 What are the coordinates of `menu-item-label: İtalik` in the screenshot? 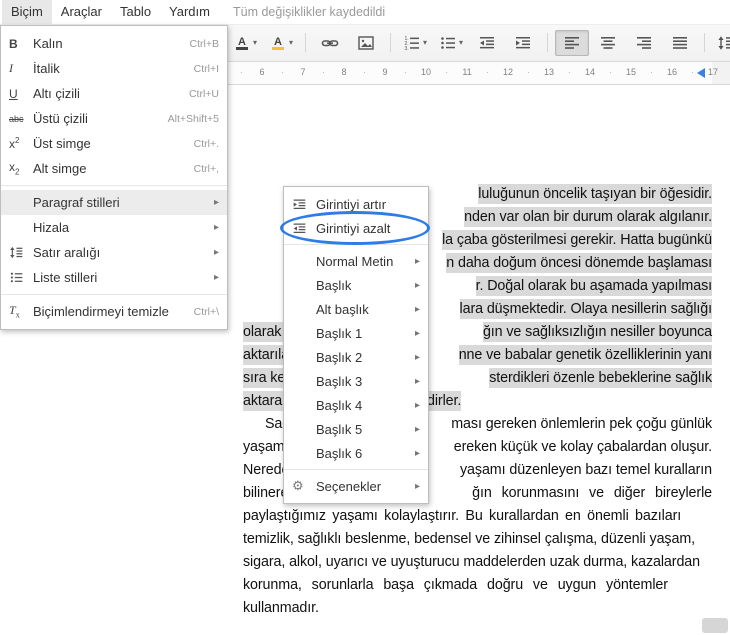 It's located at (46, 68).